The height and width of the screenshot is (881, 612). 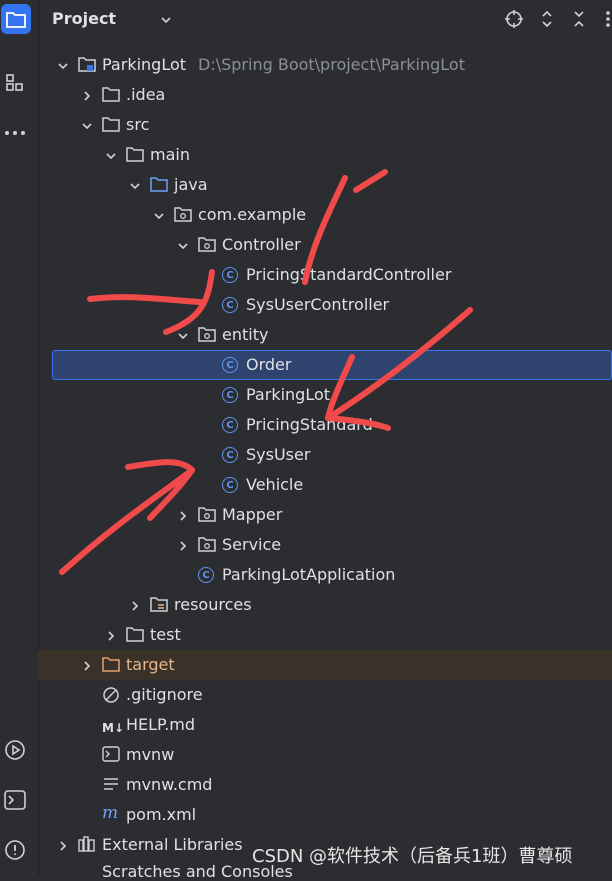 What do you see at coordinates (111, 755) in the screenshot?
I see `shell-script-icon` at bounding box center [111, 755].